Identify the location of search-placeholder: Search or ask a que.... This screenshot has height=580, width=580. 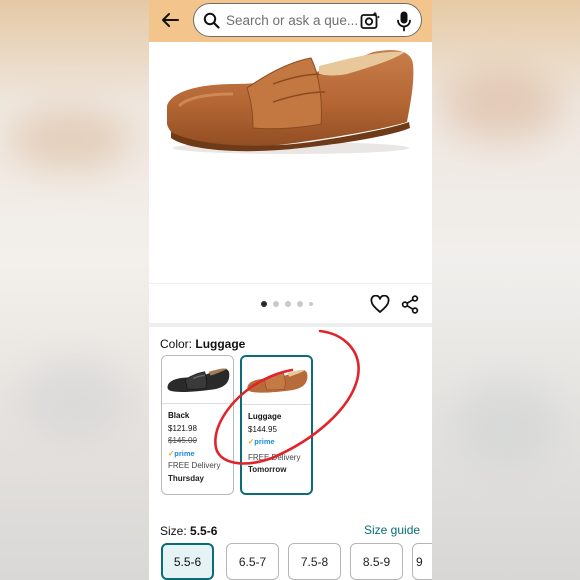
(292, 20).